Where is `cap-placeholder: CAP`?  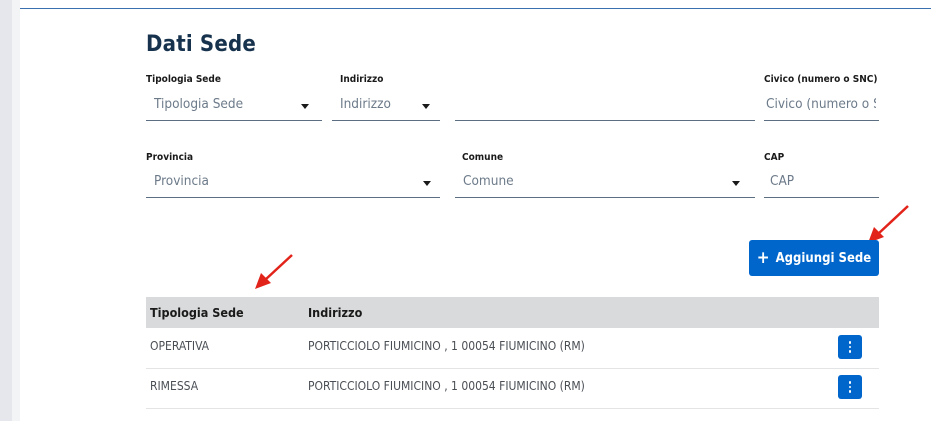
cap-placeholder: CAP is located at coordinates (782, 181).